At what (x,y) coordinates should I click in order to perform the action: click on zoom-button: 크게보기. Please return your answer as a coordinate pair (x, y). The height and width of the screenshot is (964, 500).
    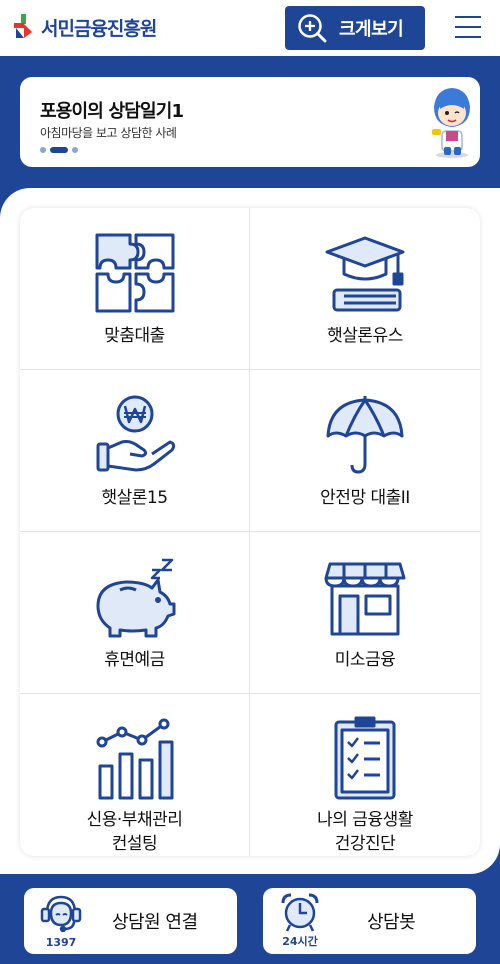
    Looking at the image, I should click on (355, 28).